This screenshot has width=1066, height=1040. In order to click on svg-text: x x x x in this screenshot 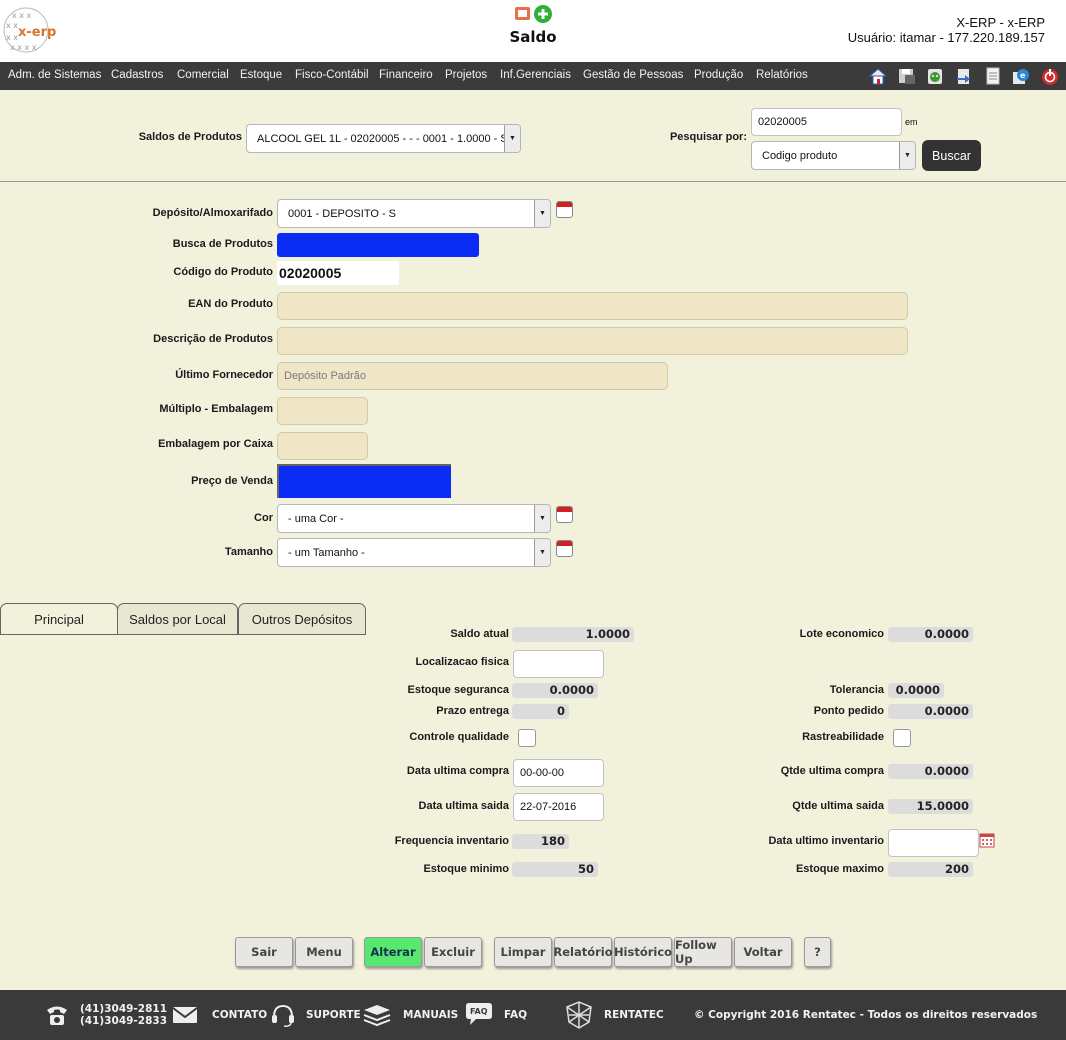, I will do `click(23, 47)`.